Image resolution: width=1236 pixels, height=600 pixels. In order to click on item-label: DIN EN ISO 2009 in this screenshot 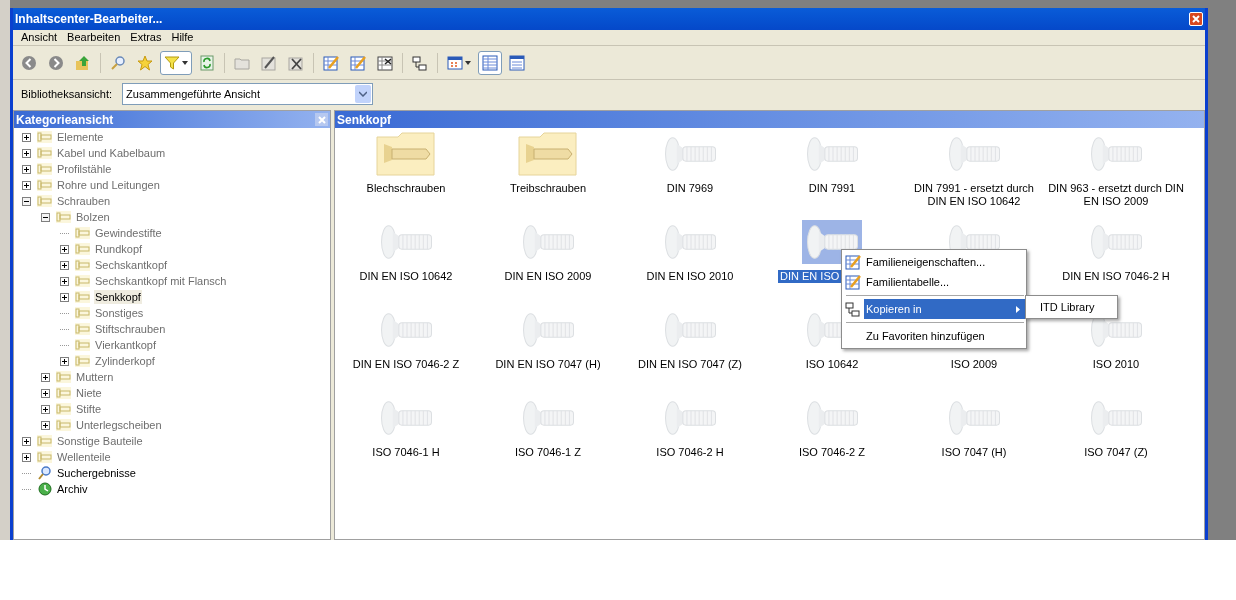, I will do `click(548, 276)`.